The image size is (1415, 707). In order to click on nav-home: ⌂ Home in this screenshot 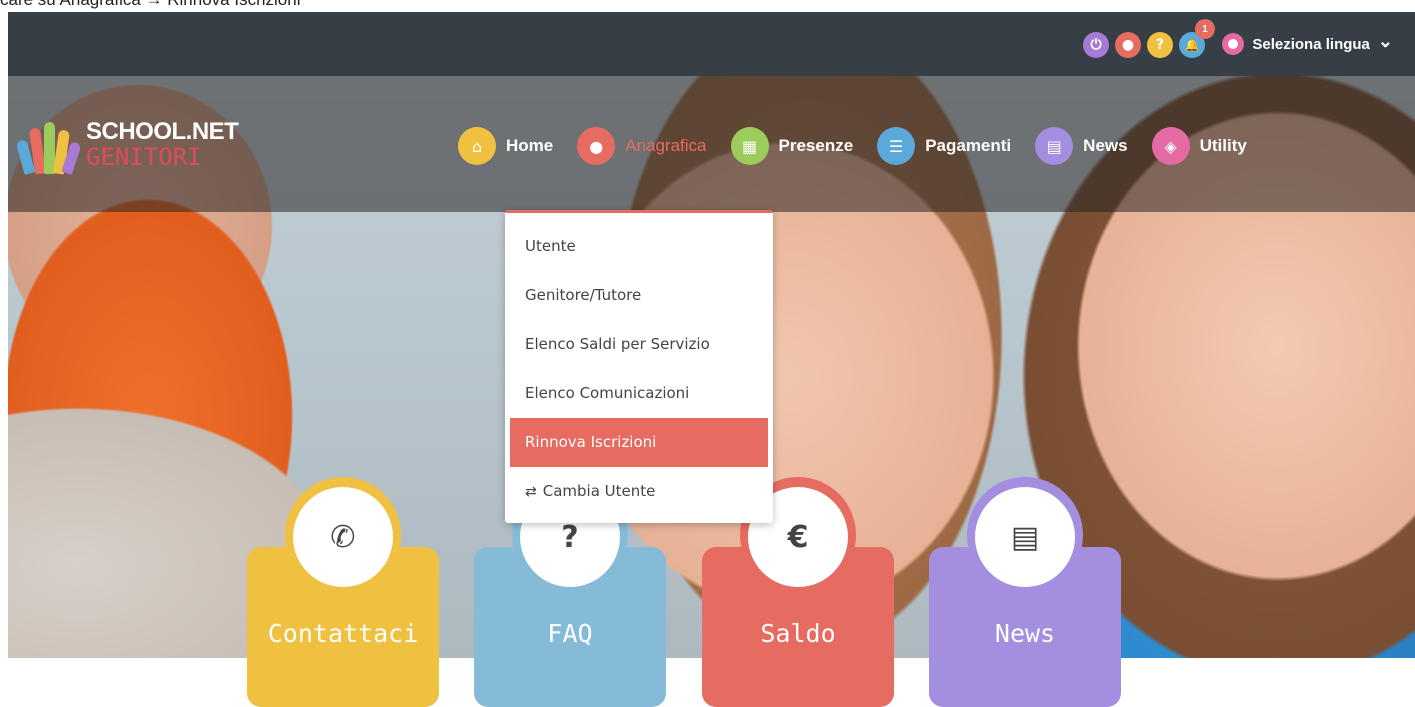, I will do `click(505, 146)`.